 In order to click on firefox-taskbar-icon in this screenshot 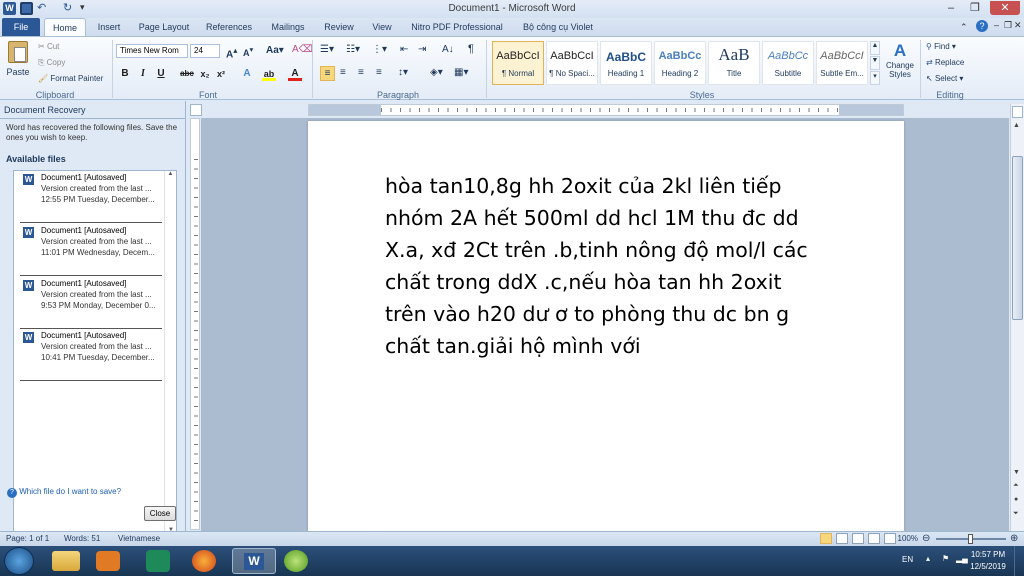, I will do `click(204, 561)`.